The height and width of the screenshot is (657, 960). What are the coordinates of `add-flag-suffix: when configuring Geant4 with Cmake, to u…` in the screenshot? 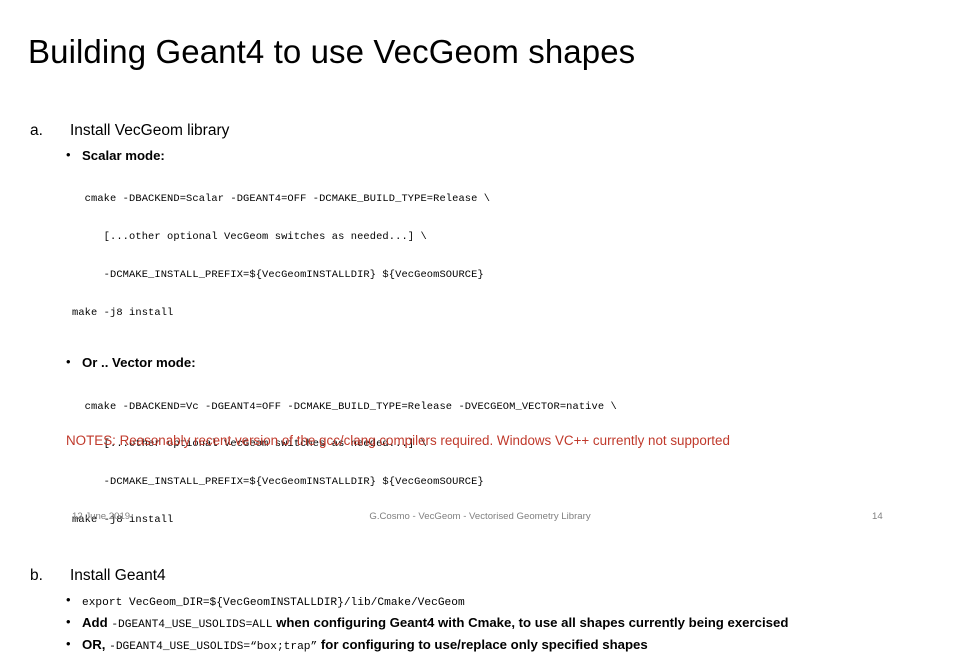 It's located at (530, 622).